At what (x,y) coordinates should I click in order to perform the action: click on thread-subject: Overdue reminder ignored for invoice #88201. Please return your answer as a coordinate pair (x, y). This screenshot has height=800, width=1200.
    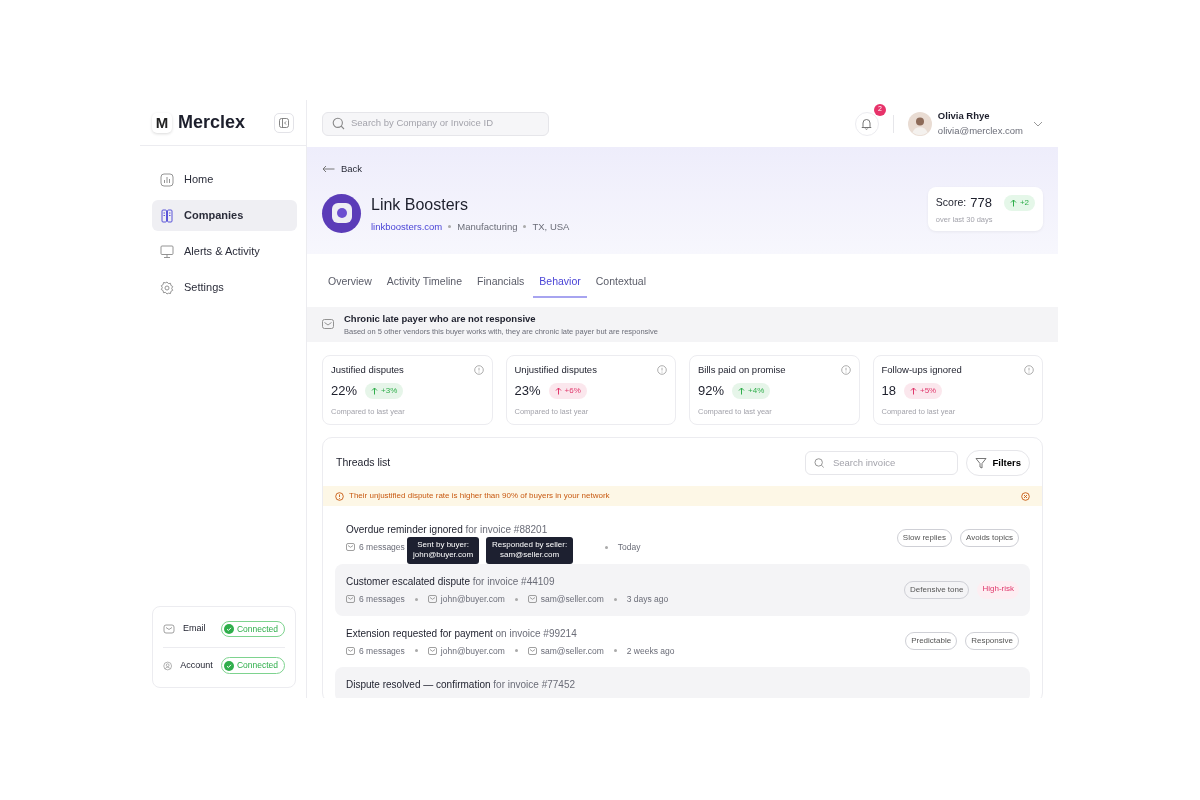
    Looking at the image, I should click on (493, 529).